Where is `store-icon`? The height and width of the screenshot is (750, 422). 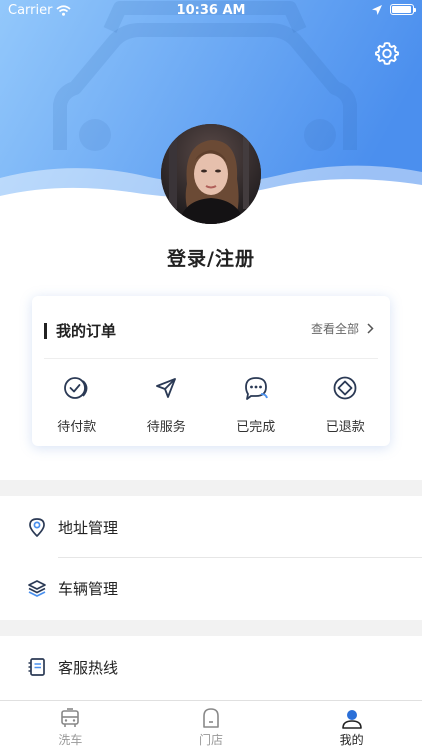
store-icon is located at coordinates (211, 718).